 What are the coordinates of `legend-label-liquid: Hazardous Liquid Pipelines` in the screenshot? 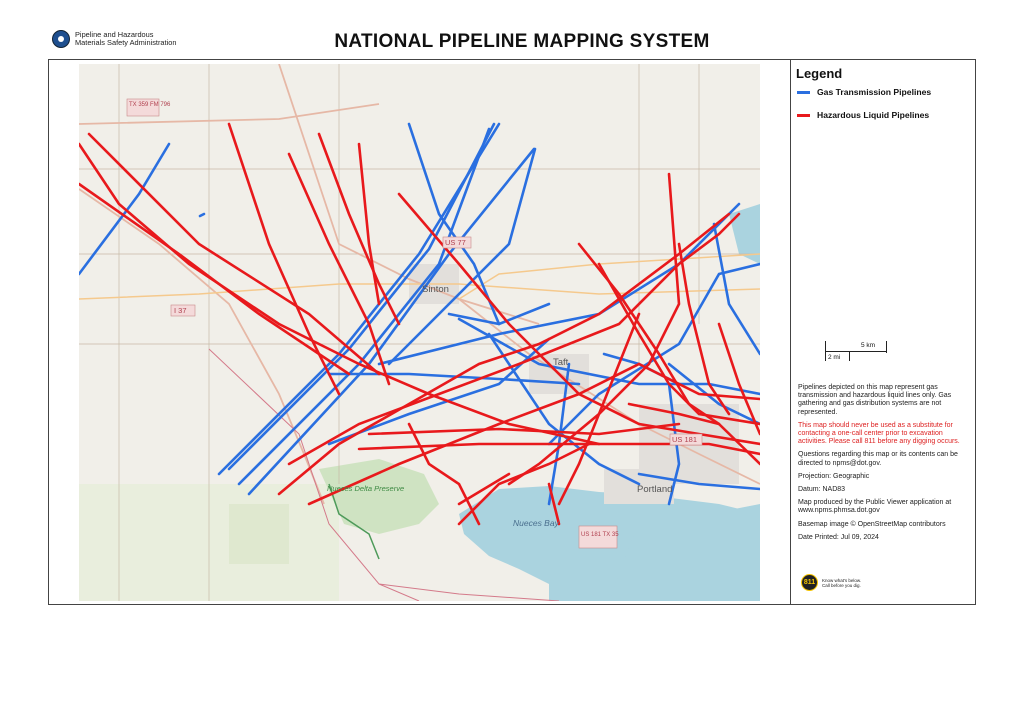 It's located at (873, 115).